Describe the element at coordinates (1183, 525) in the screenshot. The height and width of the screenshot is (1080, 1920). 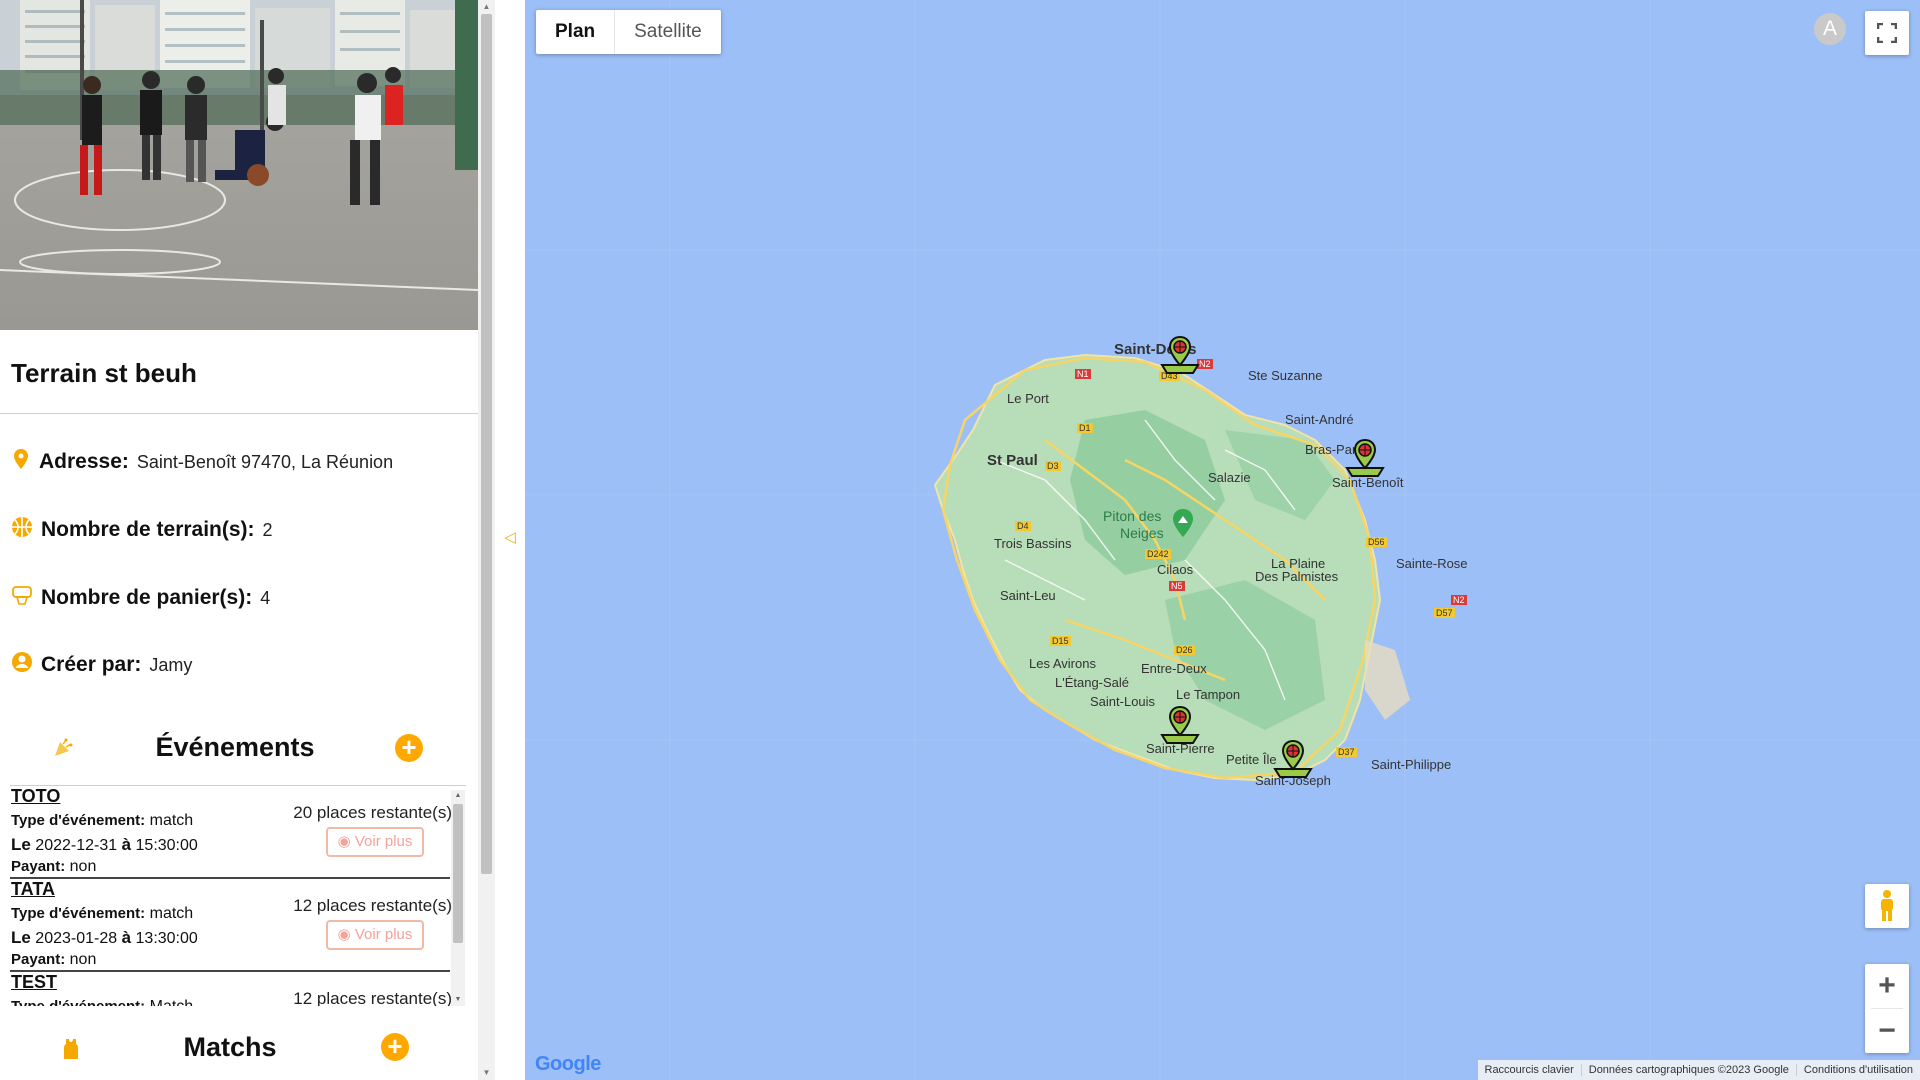
I see `mountain-marker-icon` at that location.